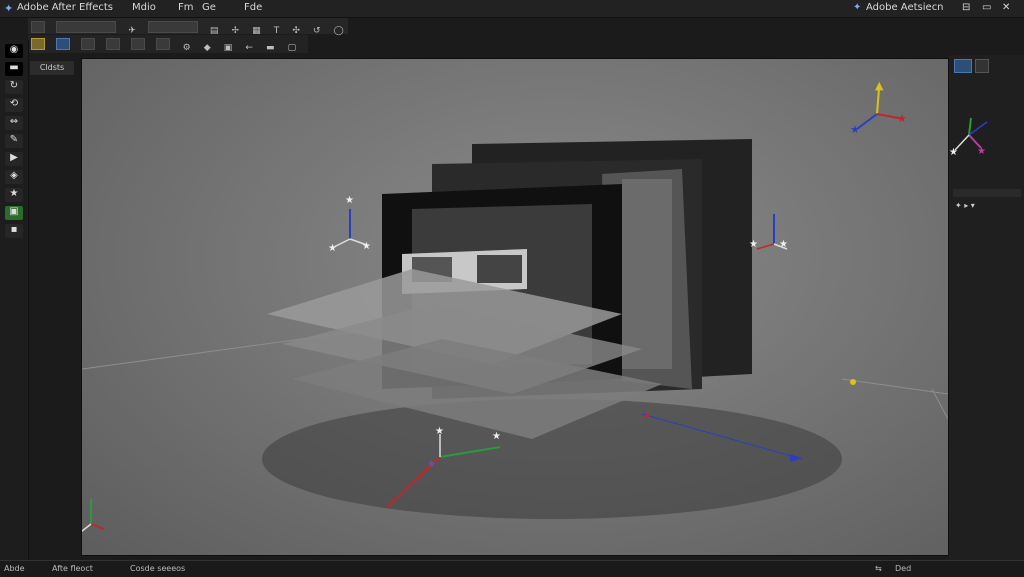  Describe the element at coordinates (968, 137) in the screenshot. I see `right-gizmo: ★ ★` at that location.